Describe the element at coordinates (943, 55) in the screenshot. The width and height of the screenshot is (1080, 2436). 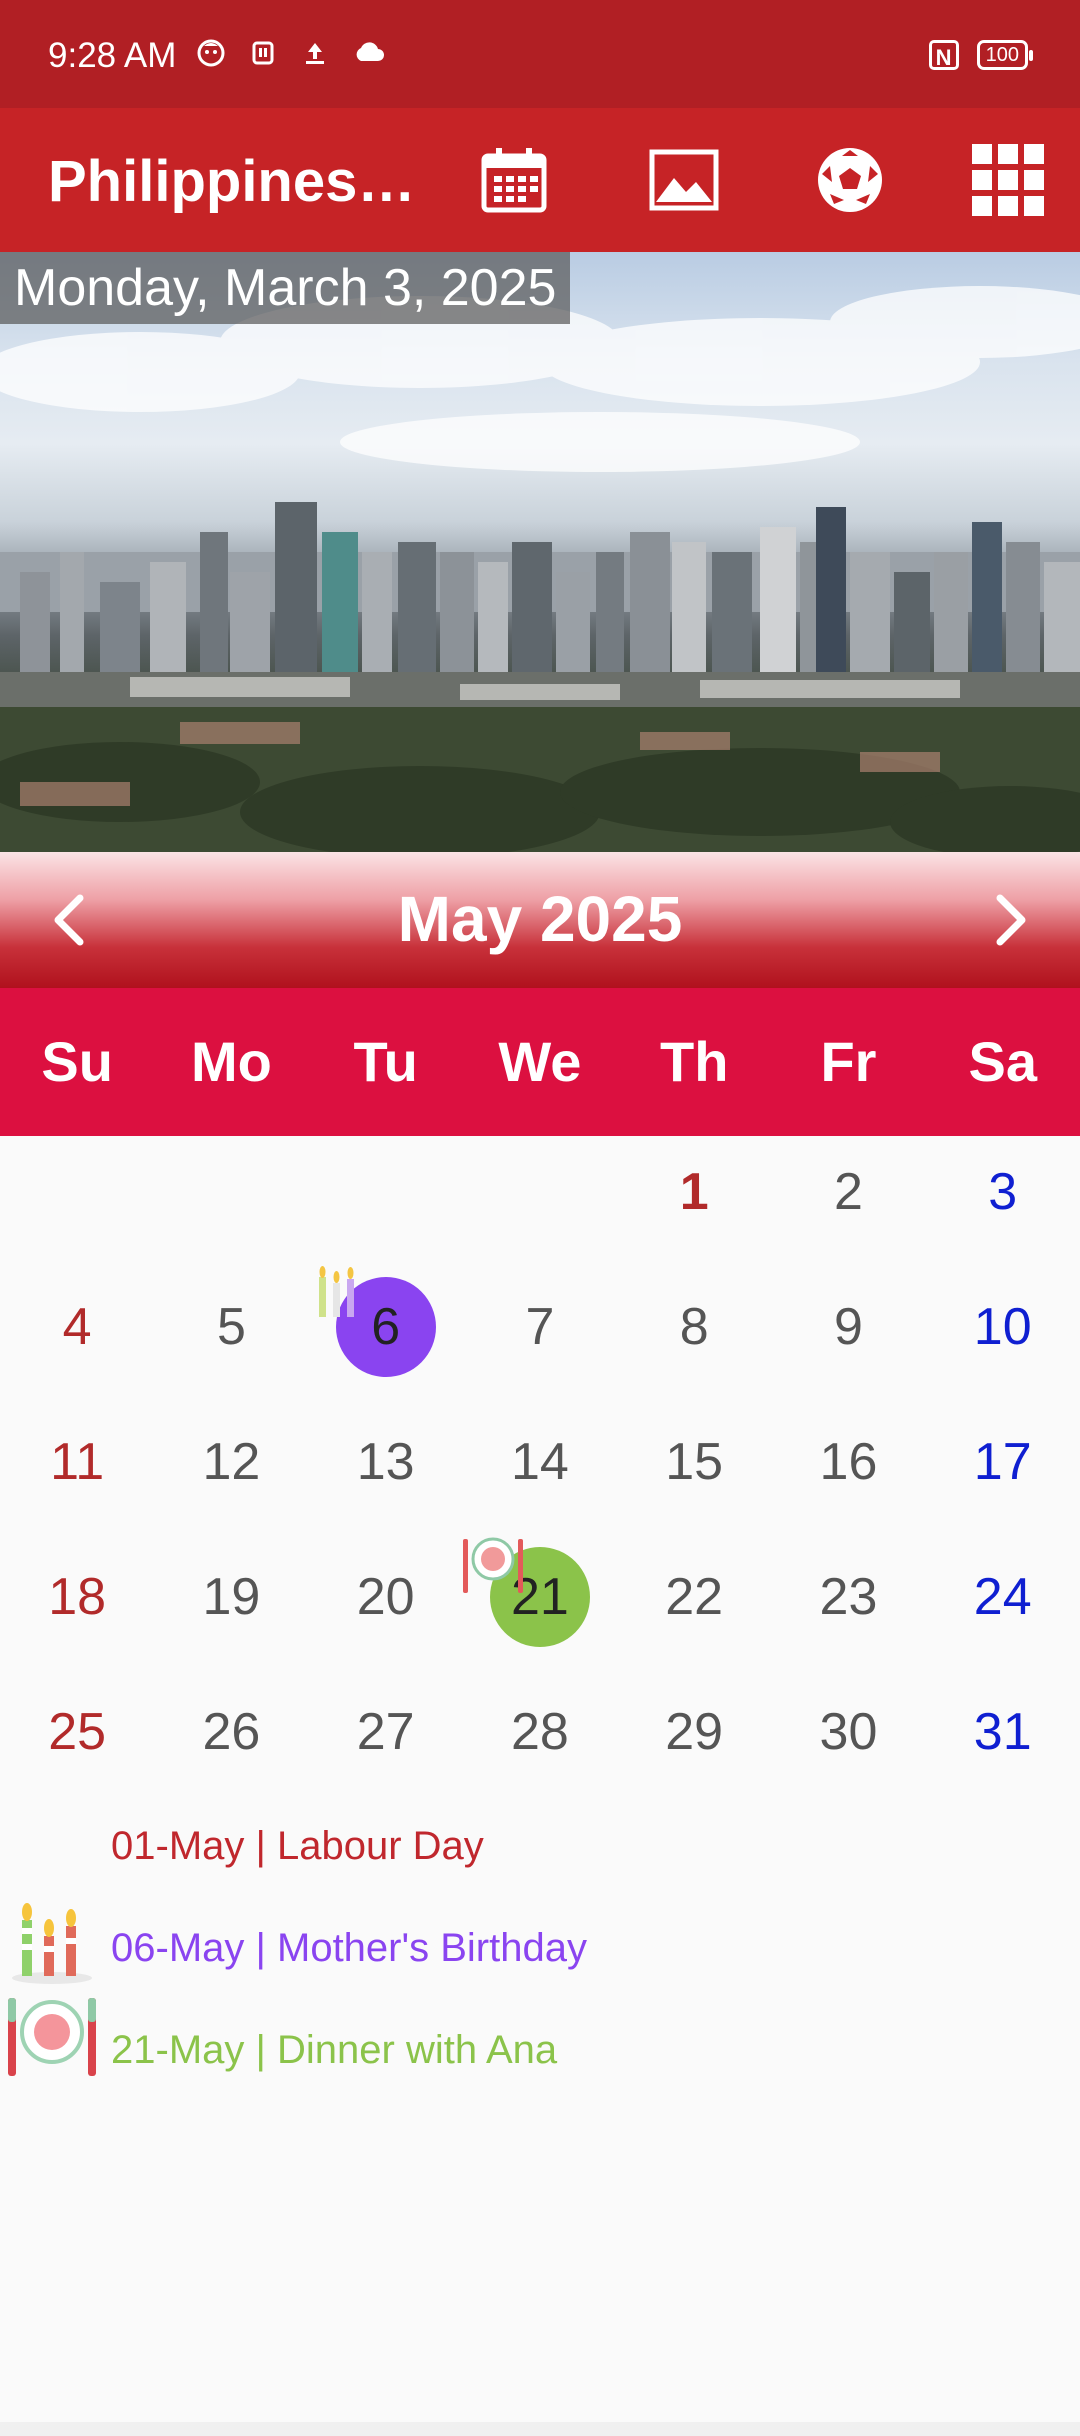
I see `nfc-icon: N` at that location.